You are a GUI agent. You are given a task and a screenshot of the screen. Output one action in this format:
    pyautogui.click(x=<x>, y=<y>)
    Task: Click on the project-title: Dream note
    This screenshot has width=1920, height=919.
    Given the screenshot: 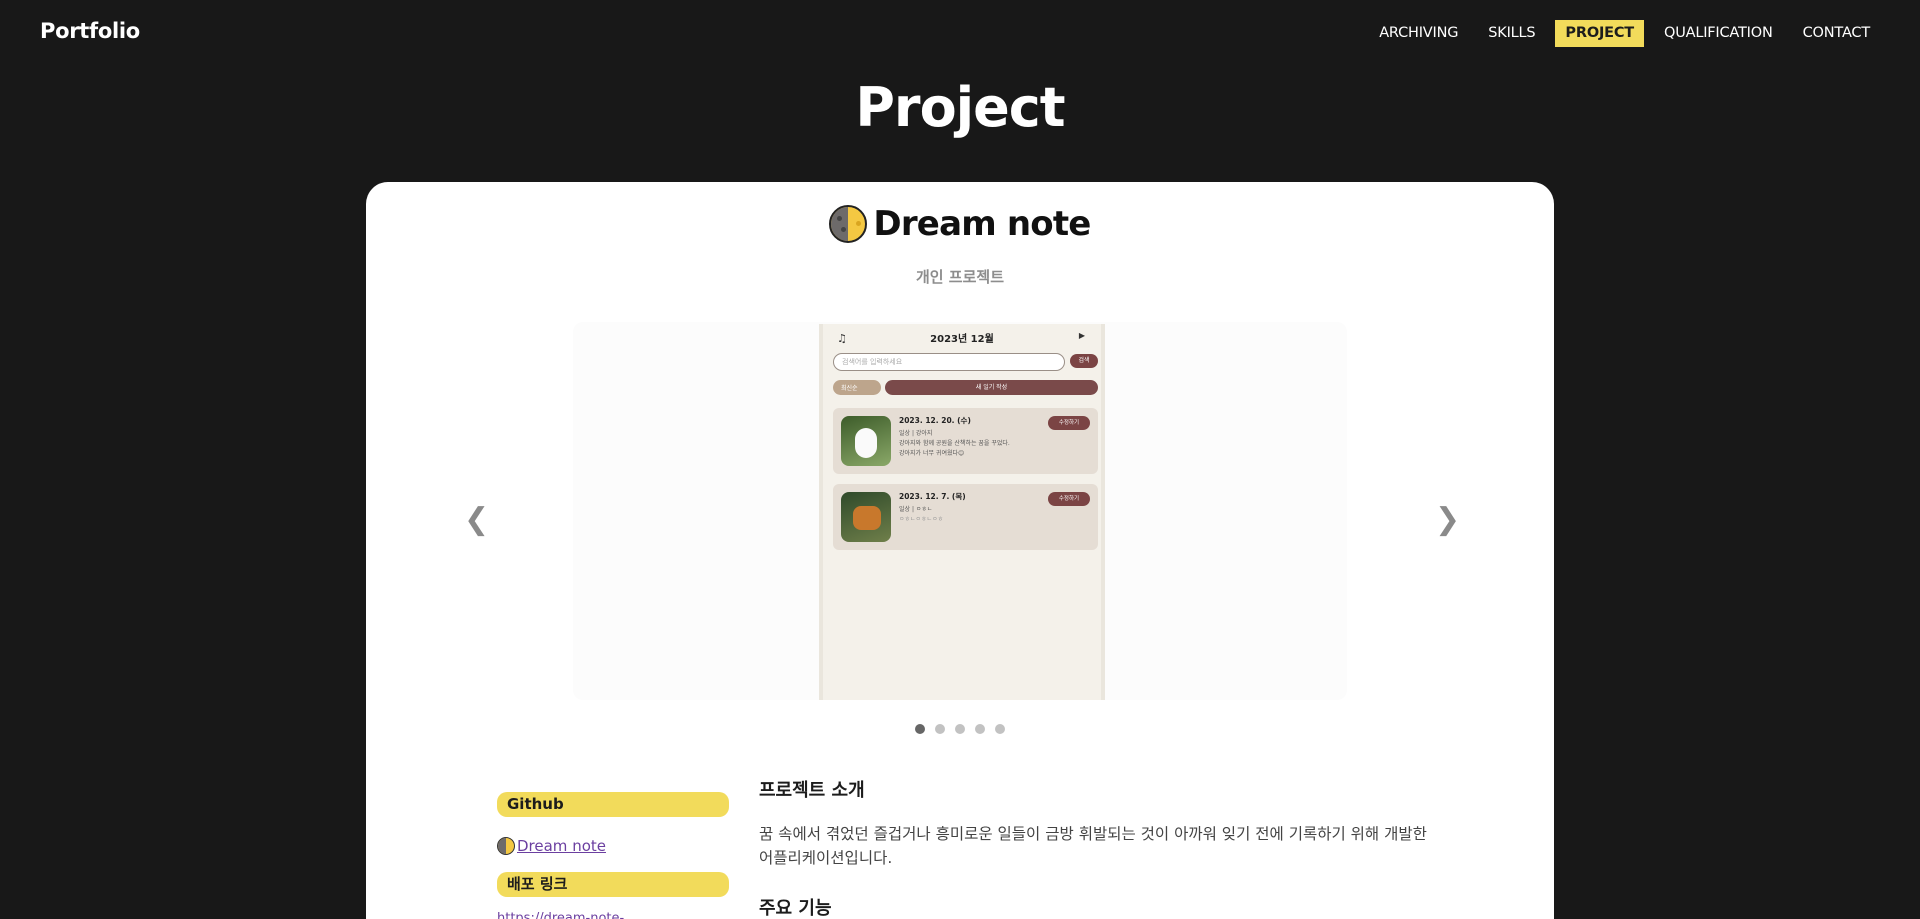 What is the action you would take?
    pyautogui.click(x=960, y=224)
    